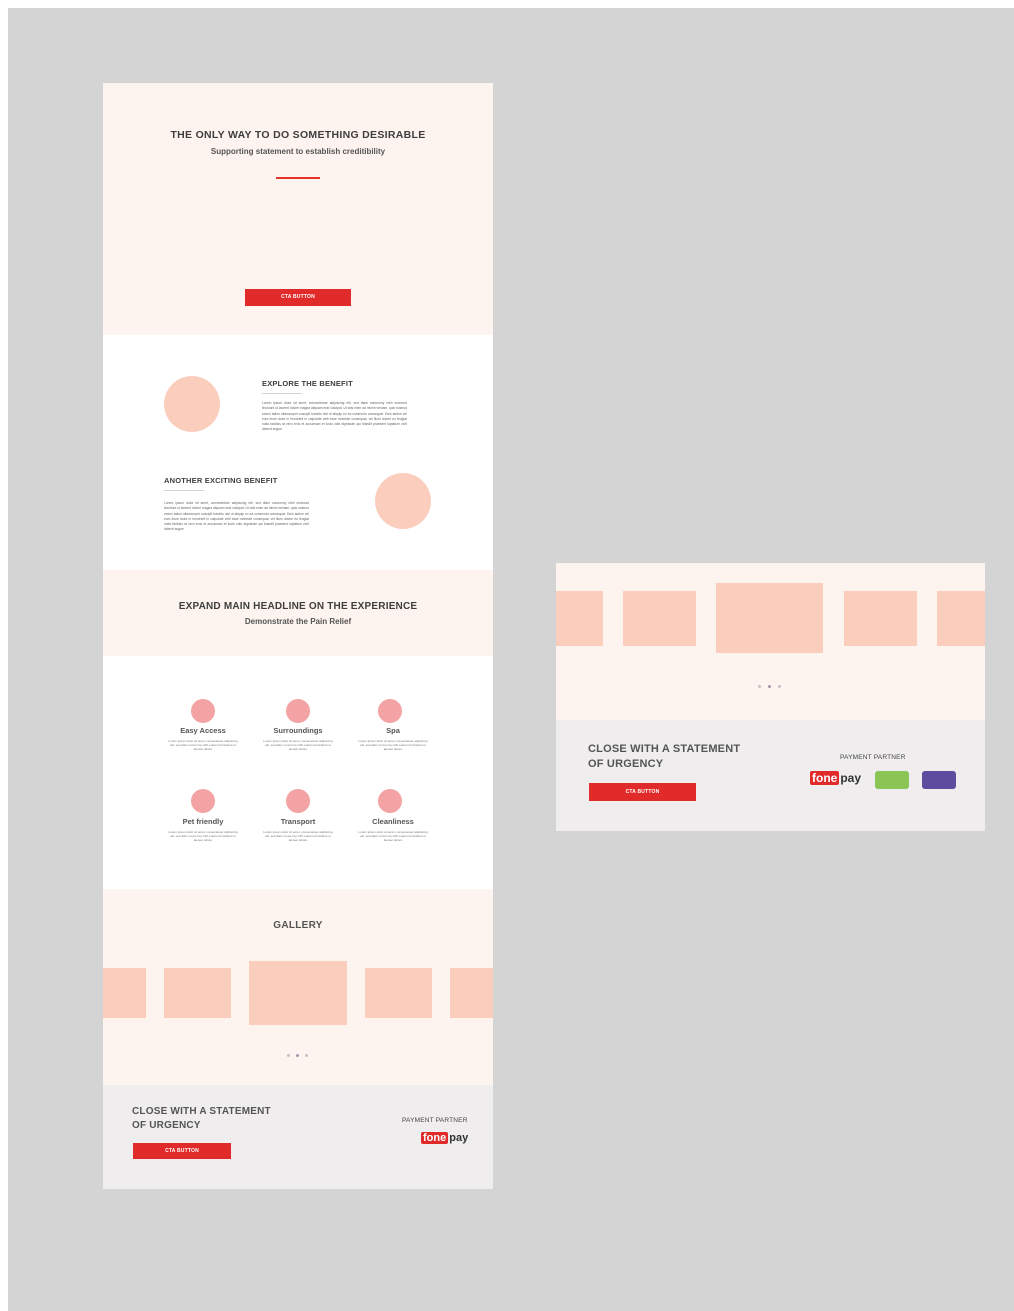 The image size is (1014, 1311). What do you see at coordinates (298, 135) in the screenshot?
I see `hero-headline: THE ONLY WAY TO DO SOMETHING DESIRABLE` at bounding box center [298, 135].